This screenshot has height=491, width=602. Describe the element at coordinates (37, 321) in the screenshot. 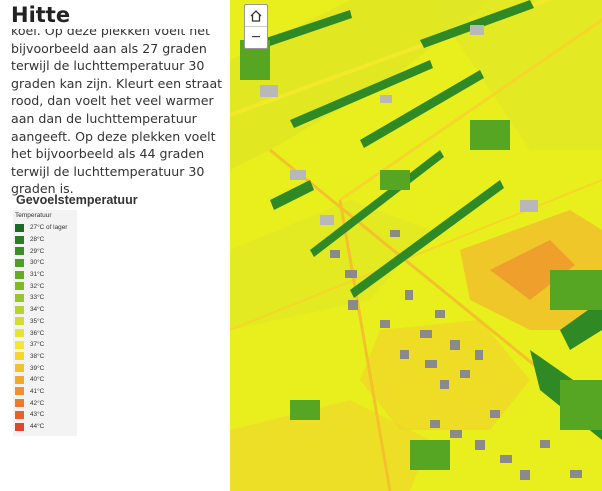

I see `legend-label: 35°C` at that location.